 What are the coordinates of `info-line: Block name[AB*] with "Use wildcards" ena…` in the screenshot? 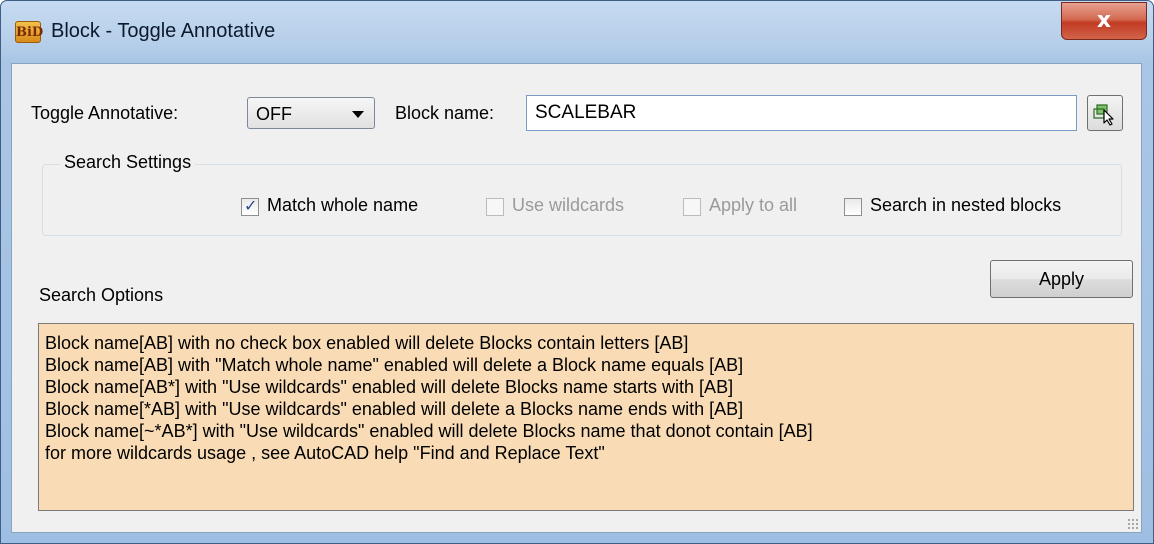 It's located at (389, 387).